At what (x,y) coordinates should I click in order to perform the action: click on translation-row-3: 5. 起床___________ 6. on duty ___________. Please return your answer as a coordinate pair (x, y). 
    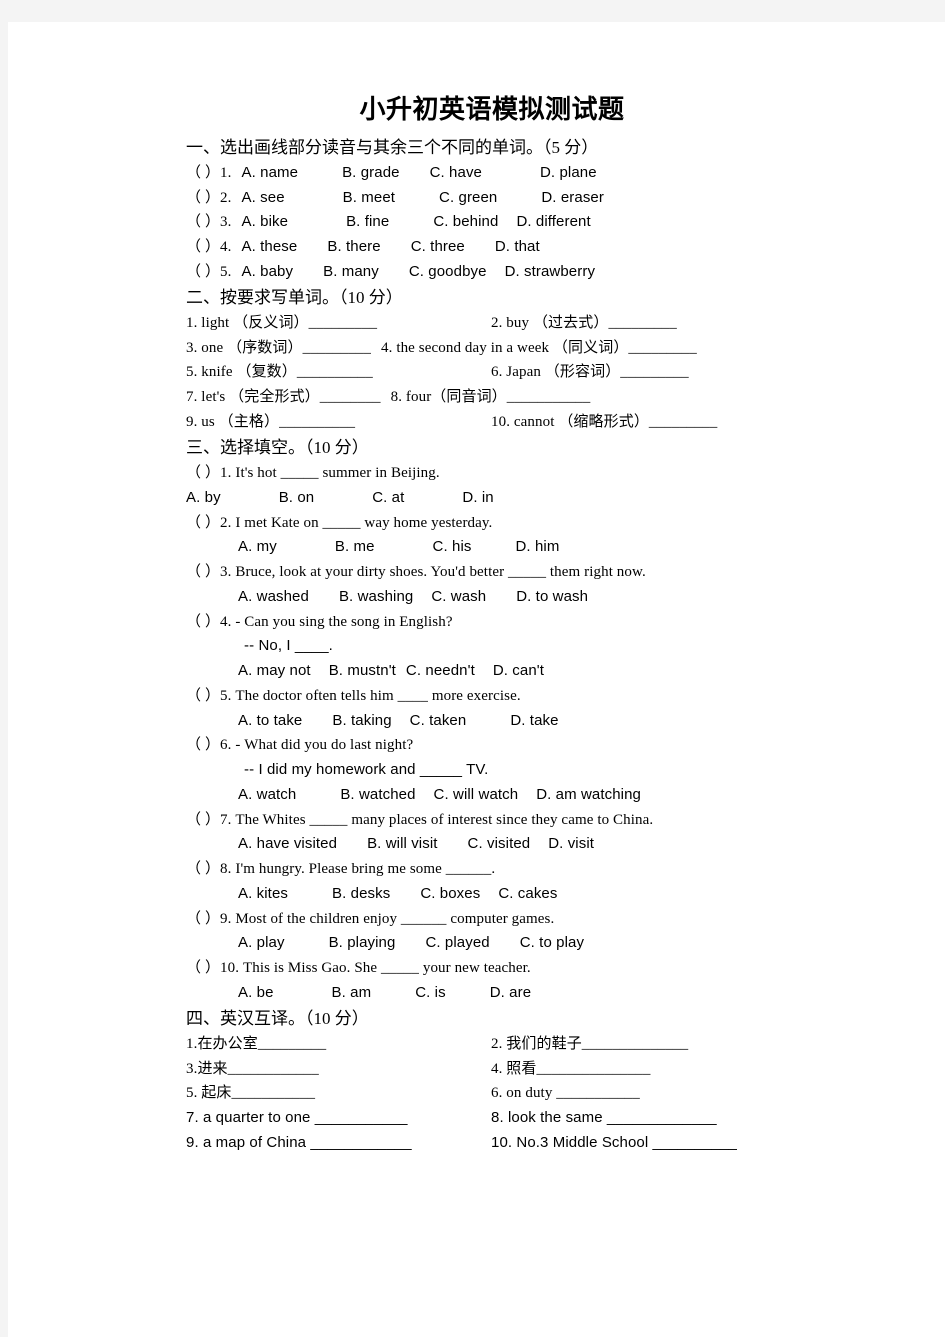
    Looking at the image, I should click on (506, 1093).